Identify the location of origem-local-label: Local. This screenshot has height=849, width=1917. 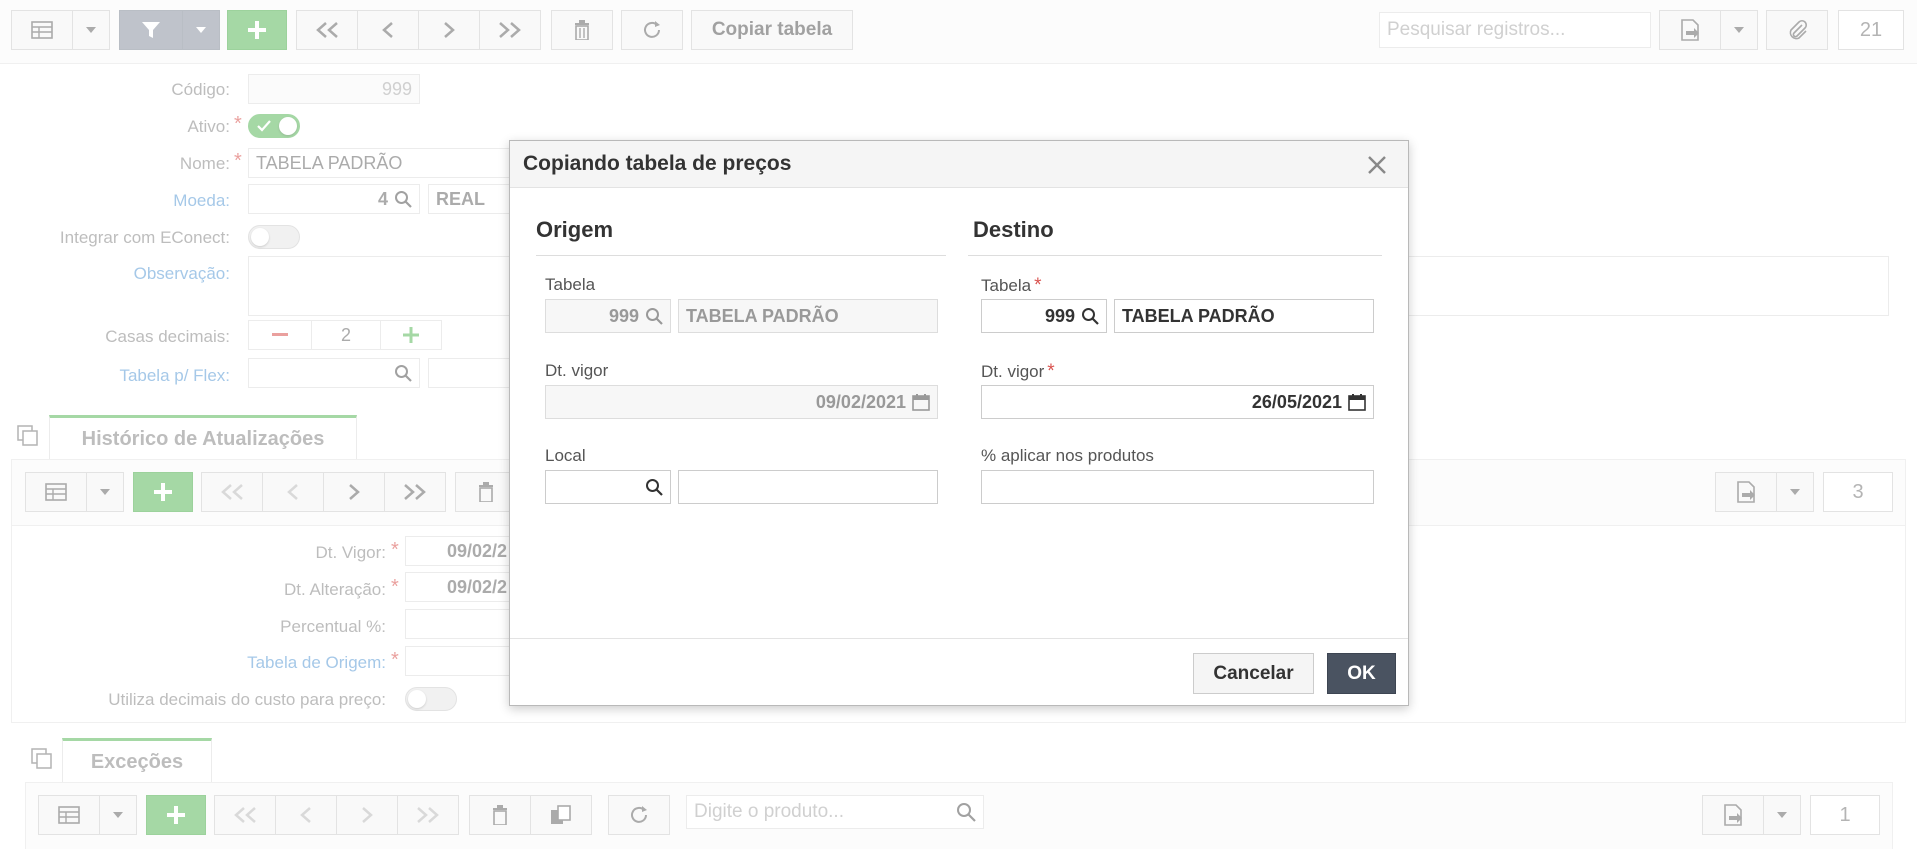
(565, 455).